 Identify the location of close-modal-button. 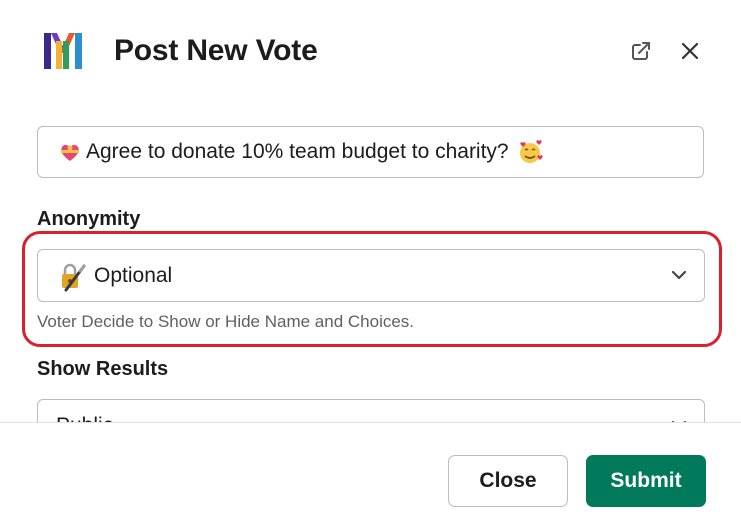
(690, 51).